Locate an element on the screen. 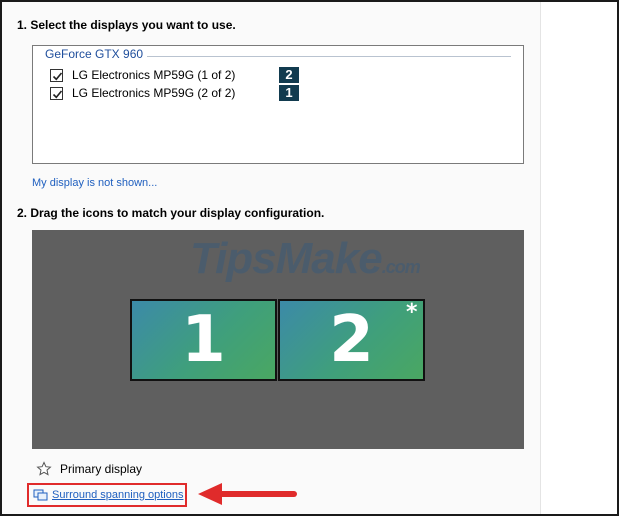 This screenshot has width=619, height=516. right-blank-panel is located at coordinates (578, 258).